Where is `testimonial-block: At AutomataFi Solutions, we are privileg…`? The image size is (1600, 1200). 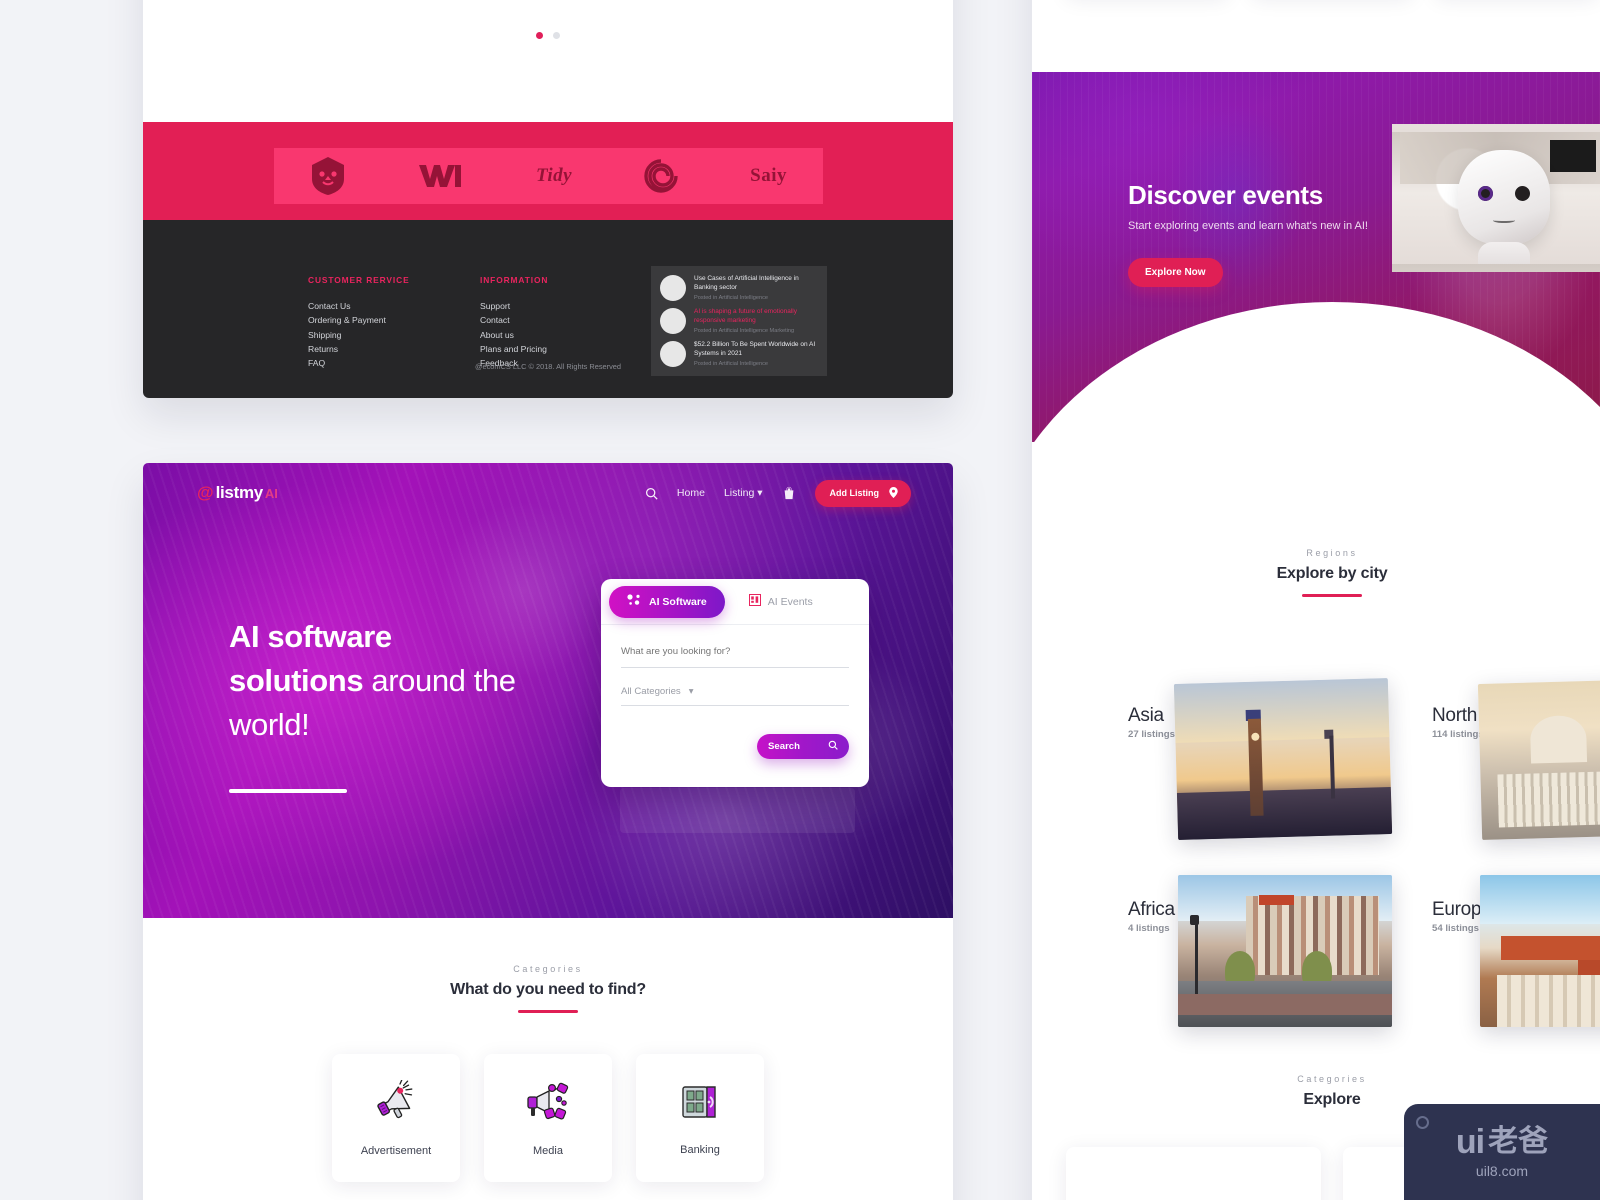 testimonial-block: At AutomataFi Solutions, we are privileg… is located at coordinates (548, 29).